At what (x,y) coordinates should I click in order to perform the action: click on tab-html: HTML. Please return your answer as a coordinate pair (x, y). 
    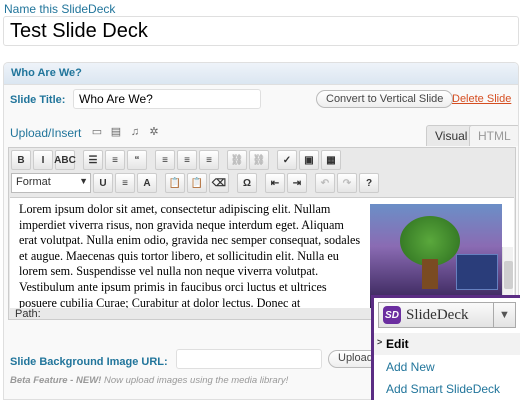
    Looking at the image, I should click on (493, 135).